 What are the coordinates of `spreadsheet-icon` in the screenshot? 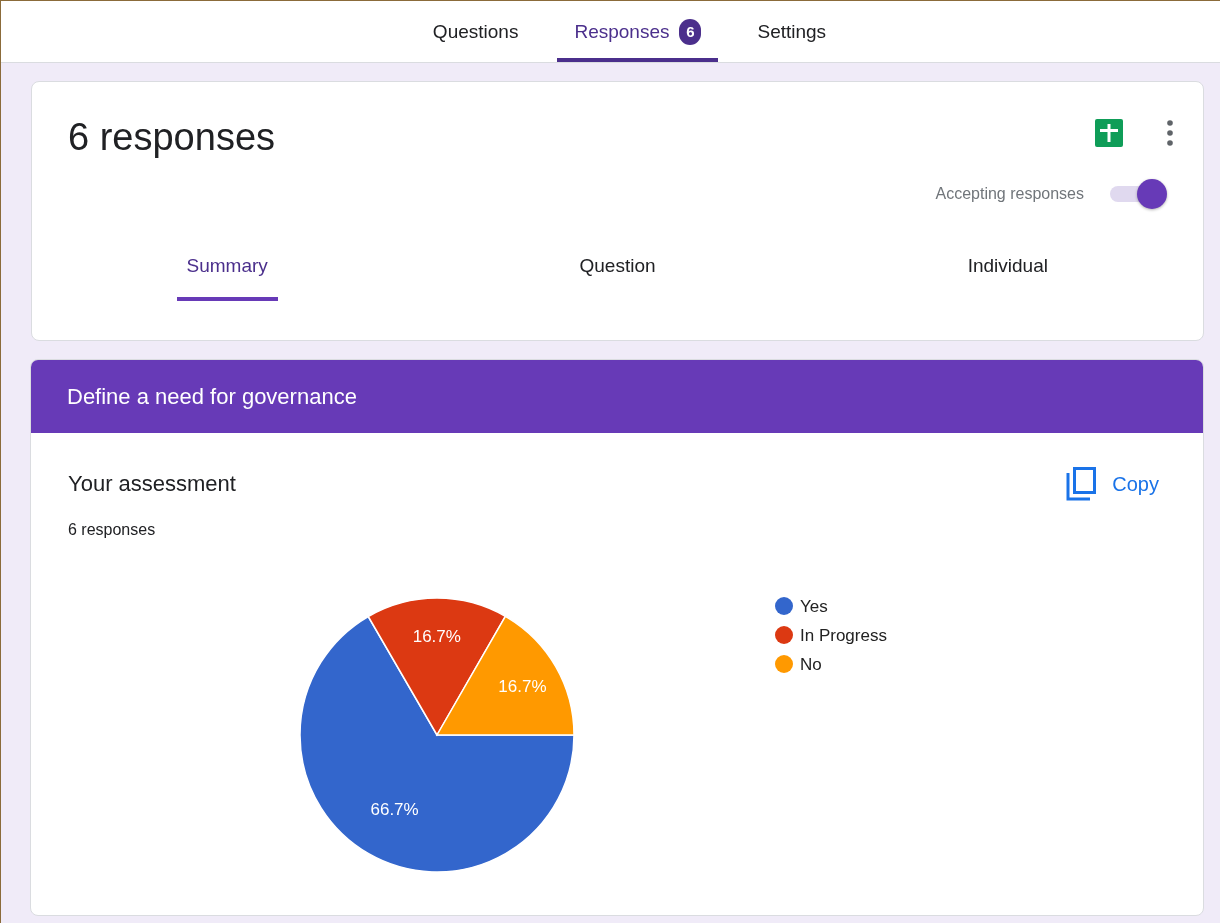 It's located at (1109, 133).